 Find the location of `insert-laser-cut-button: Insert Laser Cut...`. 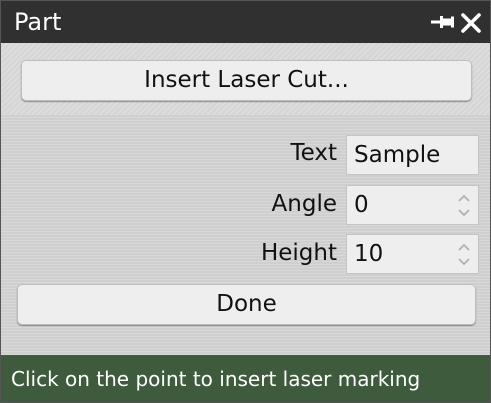

insert-laser-cut-button: Insert Laser Cut... is located at coordinates (246, 80).